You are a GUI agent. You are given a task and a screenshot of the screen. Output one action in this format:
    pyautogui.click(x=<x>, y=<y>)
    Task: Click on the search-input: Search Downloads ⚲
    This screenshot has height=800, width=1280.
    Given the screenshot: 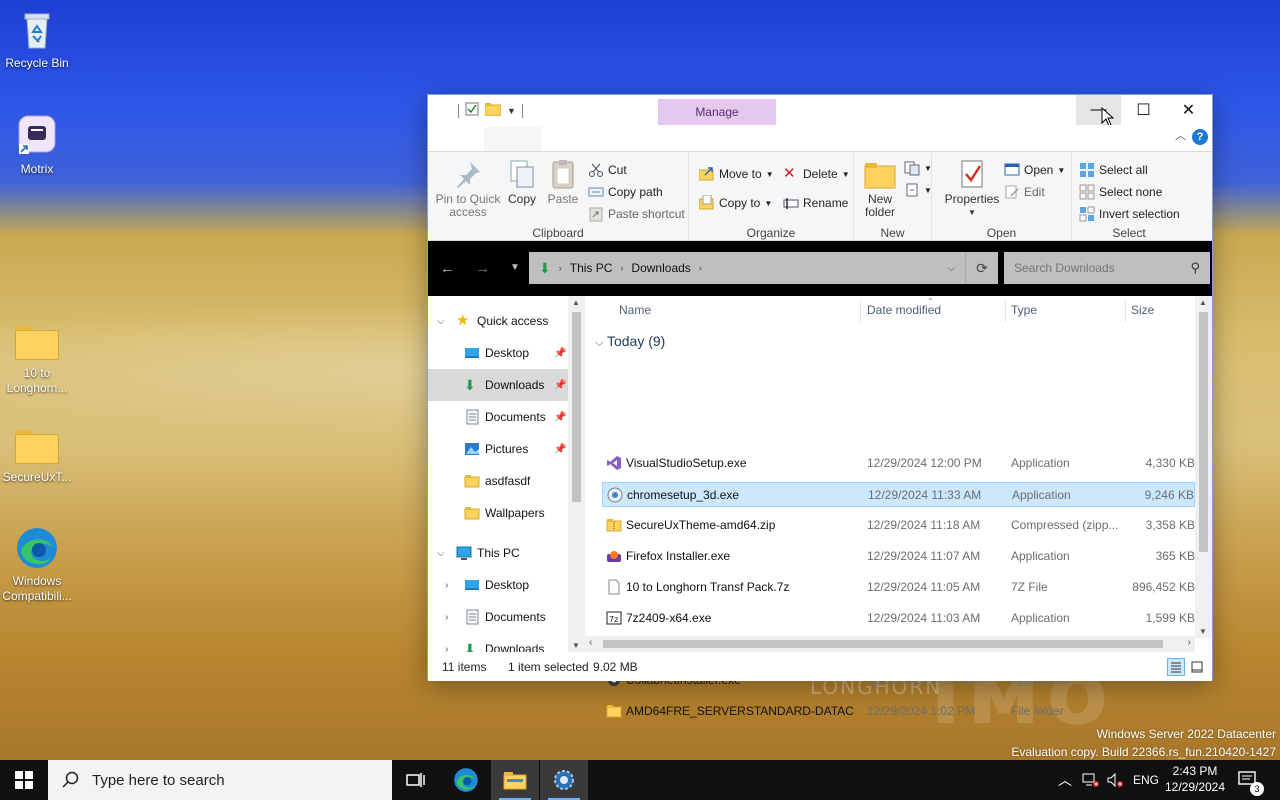 What is the action you would take?
    pyautogui.click(x=1107, y=268)
    